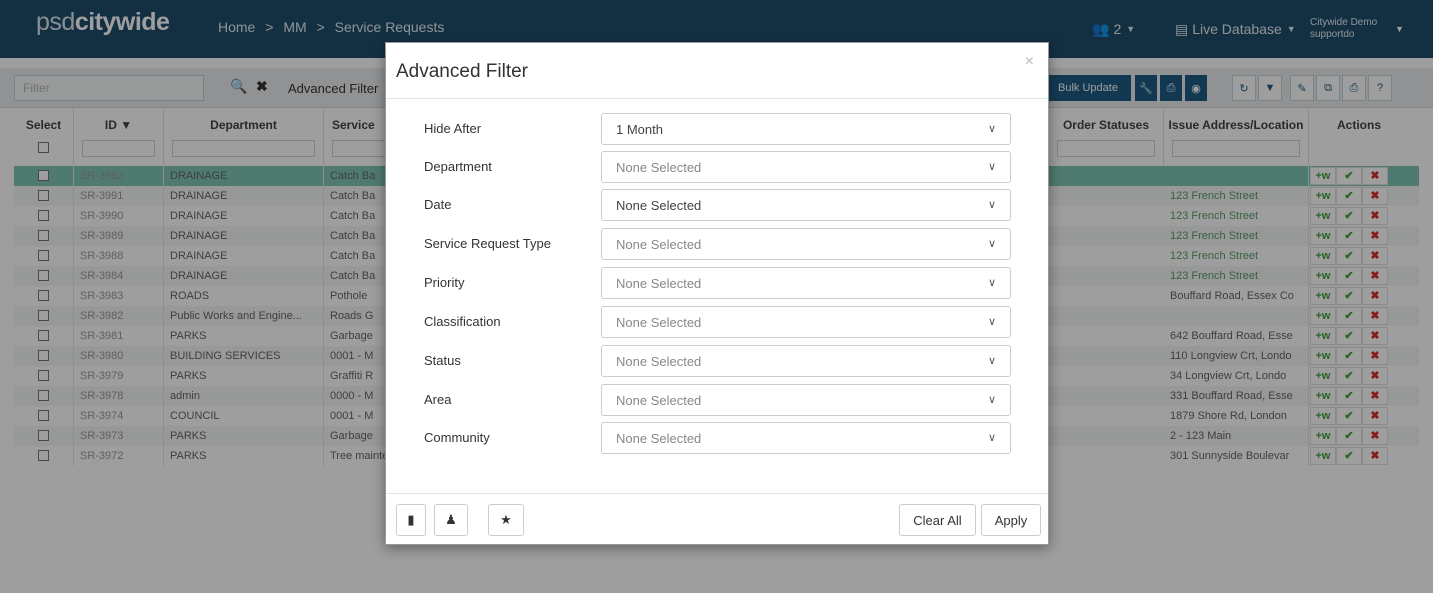 The width and height of the screenshot is (1433, 593). I want to click on user-icon: ♟, so click(451, 519).